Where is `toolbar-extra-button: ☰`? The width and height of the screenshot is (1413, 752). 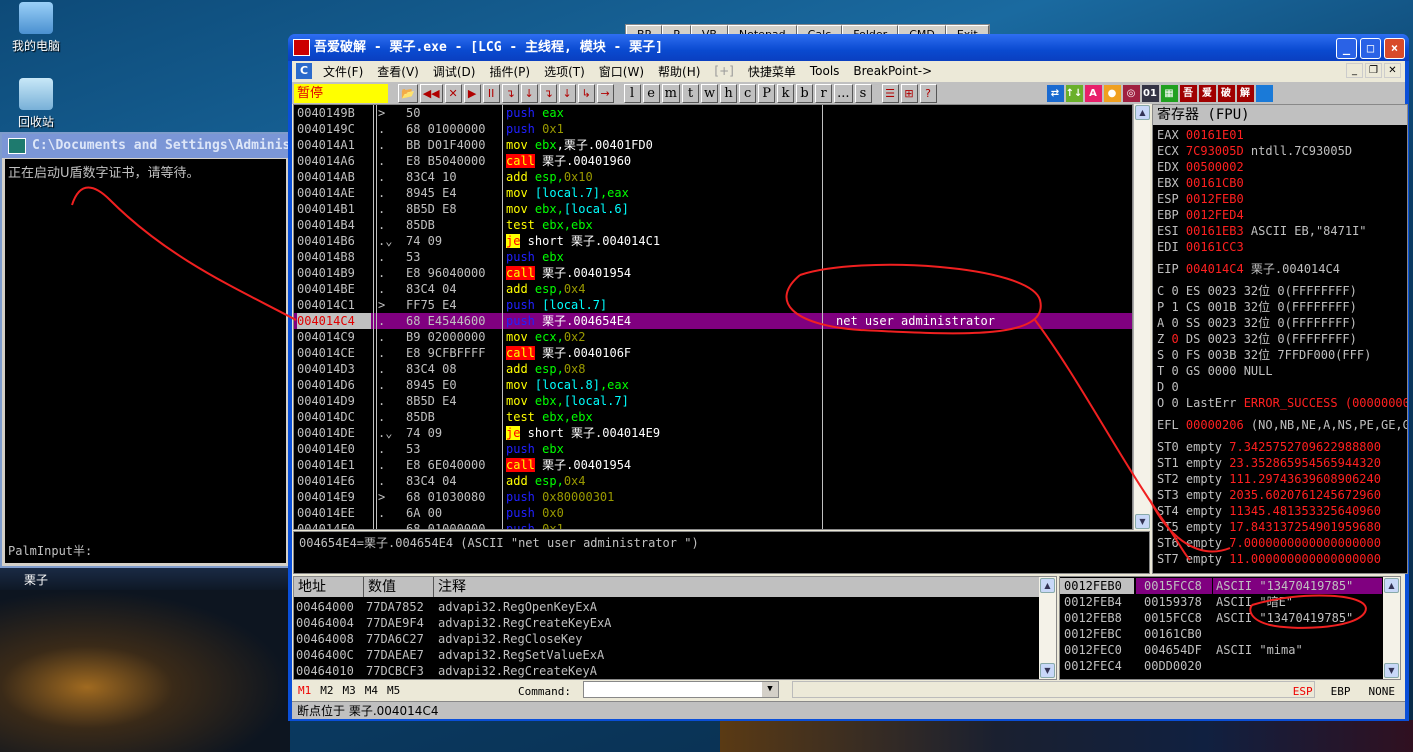 toolbar-extra-button: ☰ is located at coordinates (890, 93).